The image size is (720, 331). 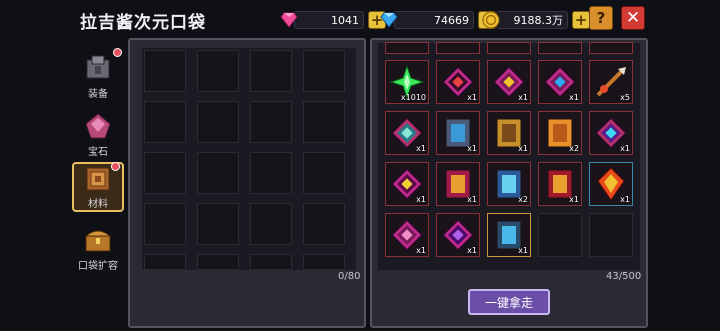 What do you see at coordinates (509, 302) in the screenshot?
I see `take-all-button: 一键拿走` at bounding box center [509, 302].